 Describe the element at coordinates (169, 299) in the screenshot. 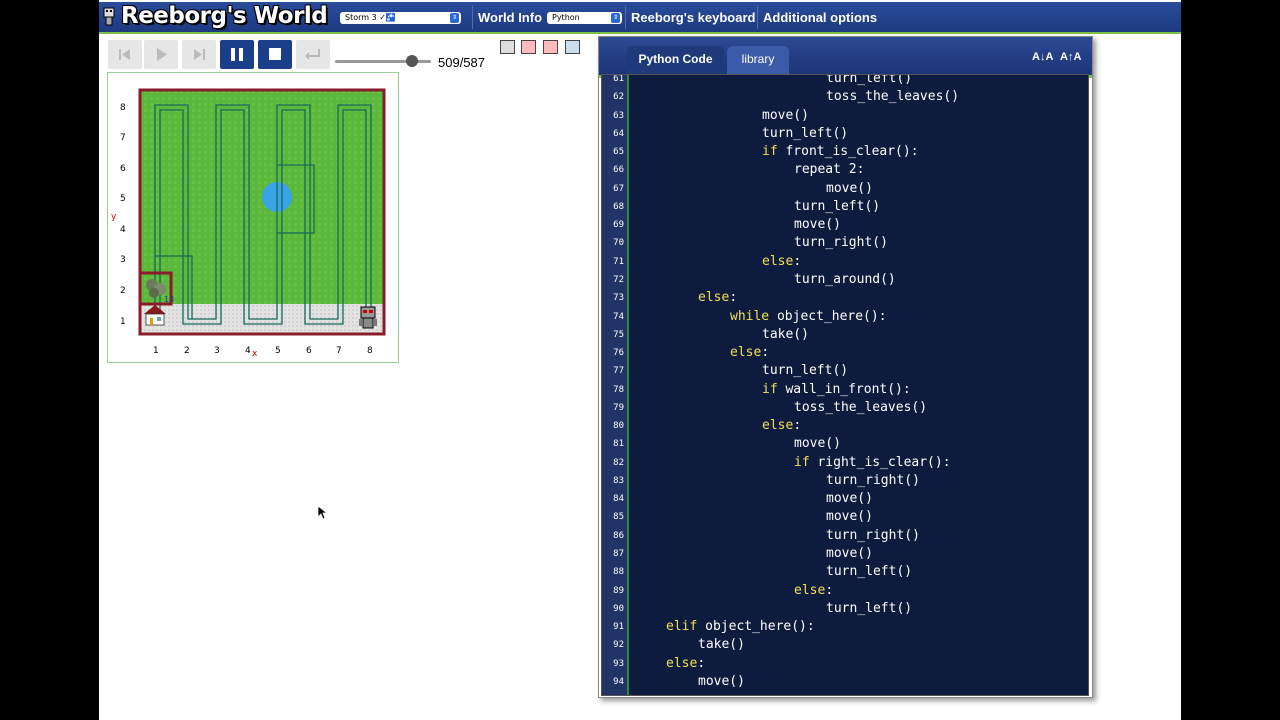

I see `leaf-count: 13` at that location.